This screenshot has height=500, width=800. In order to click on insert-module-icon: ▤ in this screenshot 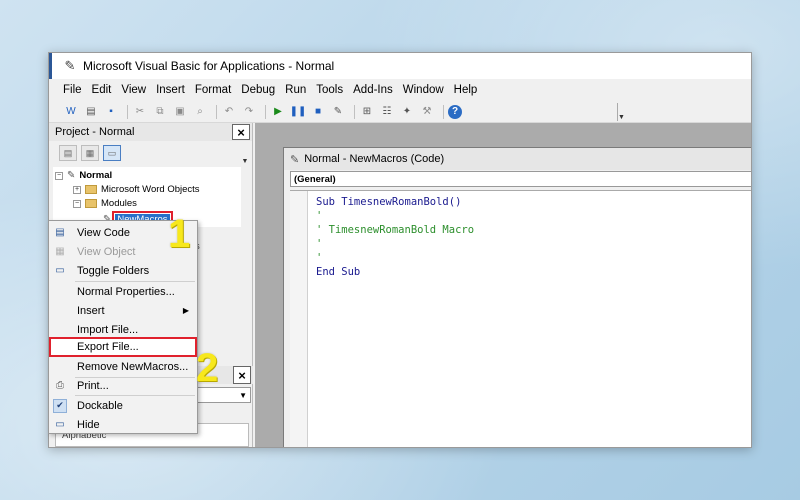, I will do `click(91, 112)`.